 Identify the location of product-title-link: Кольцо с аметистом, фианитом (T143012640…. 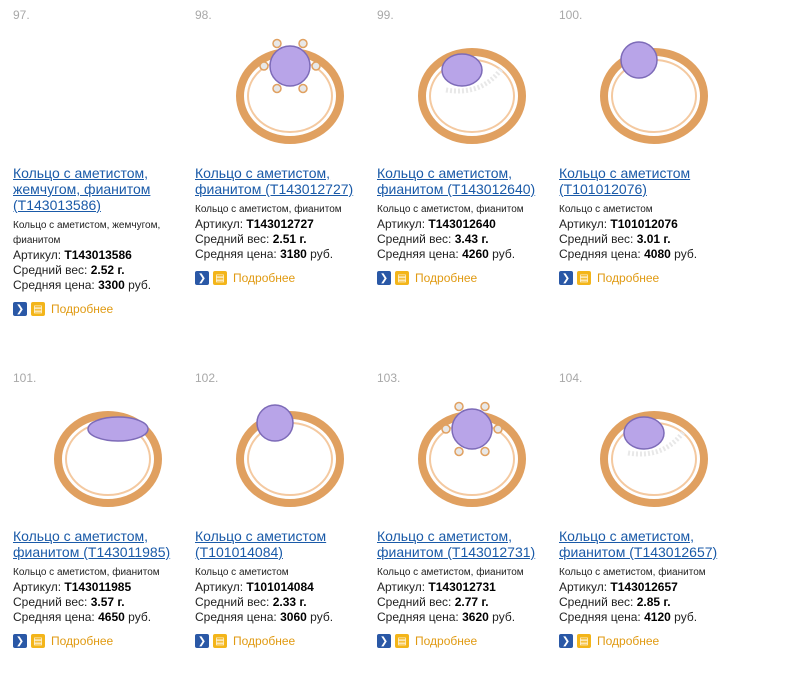
(464, 181).